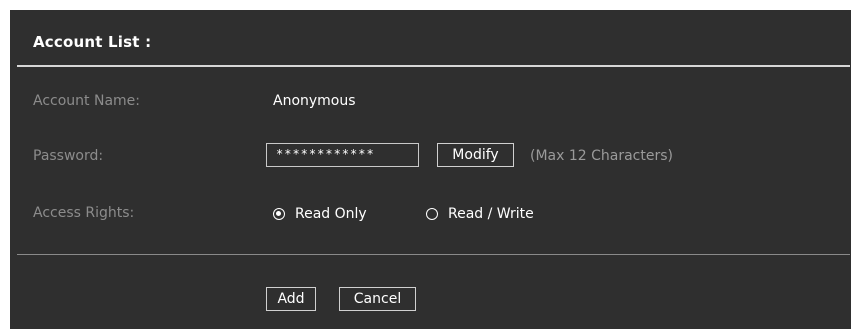 Image resolution: width=854 pixels, height=329 pixels. Describe the element at coordinates (92, 42) in the screenshot. I see `panel-title: Account List :` at that location.